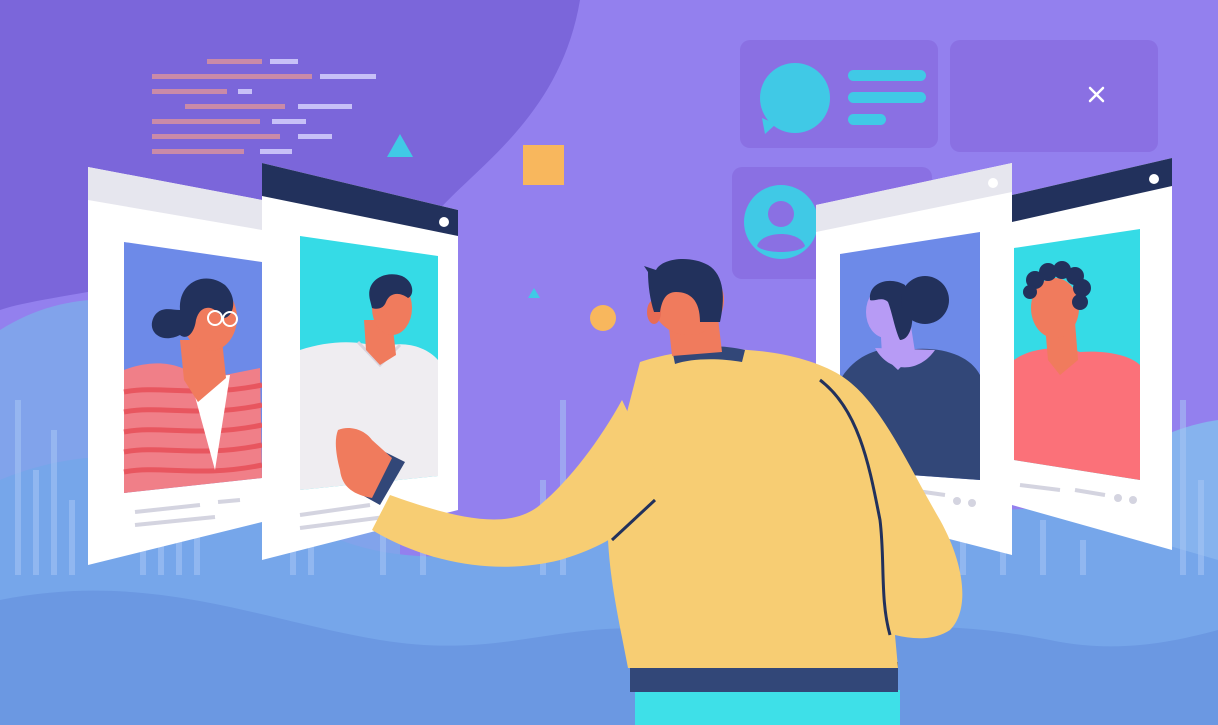 The width and height of the screenshot is (1218, 725). What do you see at coordinates (781, 222) in the screenshot?
I see `user-avatar-icon` at bounding box center [781, 222].